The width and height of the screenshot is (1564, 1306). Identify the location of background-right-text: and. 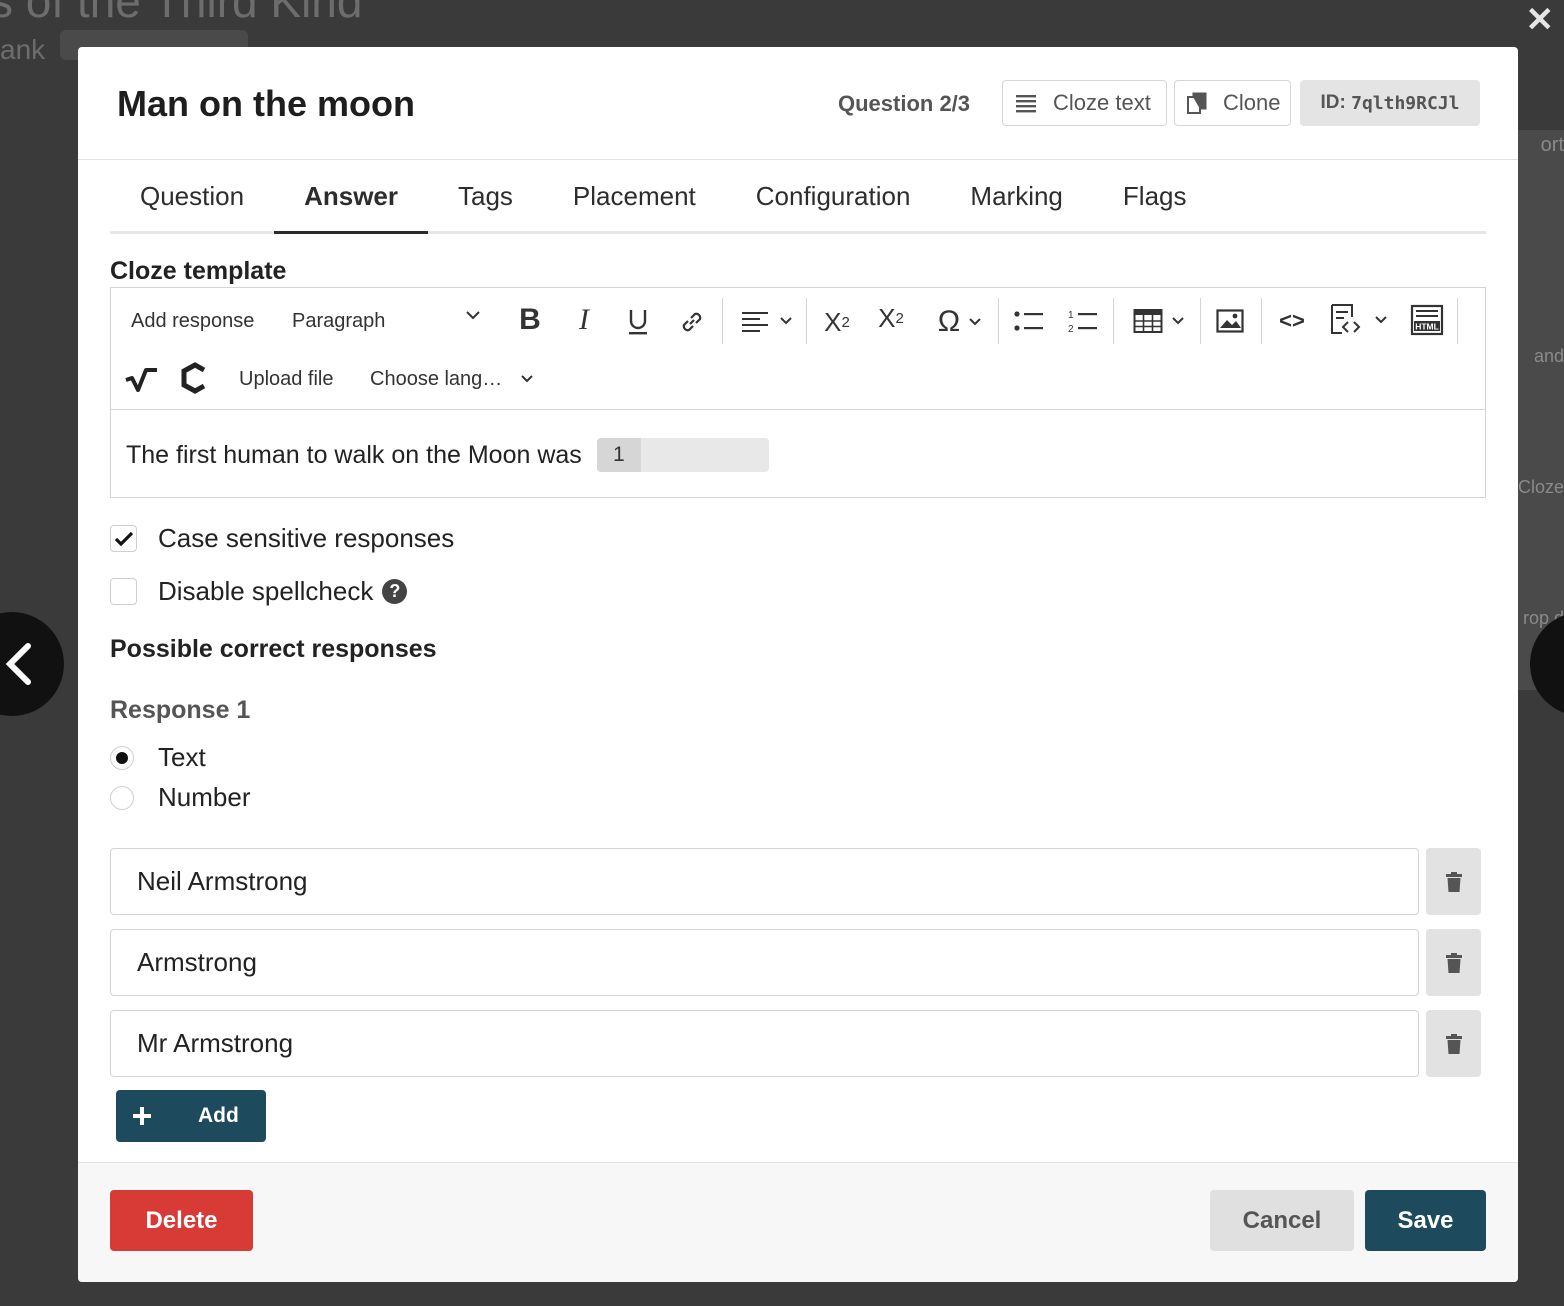
(1548, 356).